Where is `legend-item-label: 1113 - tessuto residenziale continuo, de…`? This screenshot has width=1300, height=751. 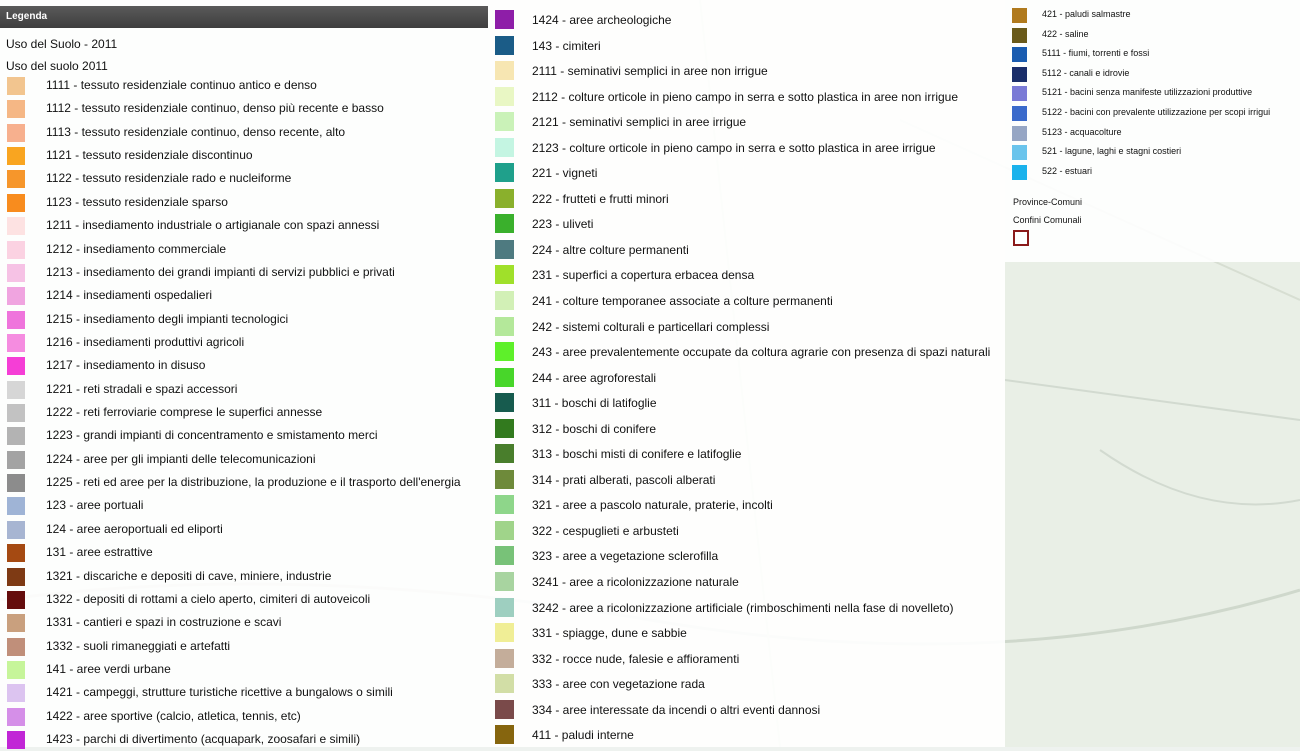 legend-item-label: 1113 - tessuto residenziale continuo, de… is located at coordinates (196, 131).